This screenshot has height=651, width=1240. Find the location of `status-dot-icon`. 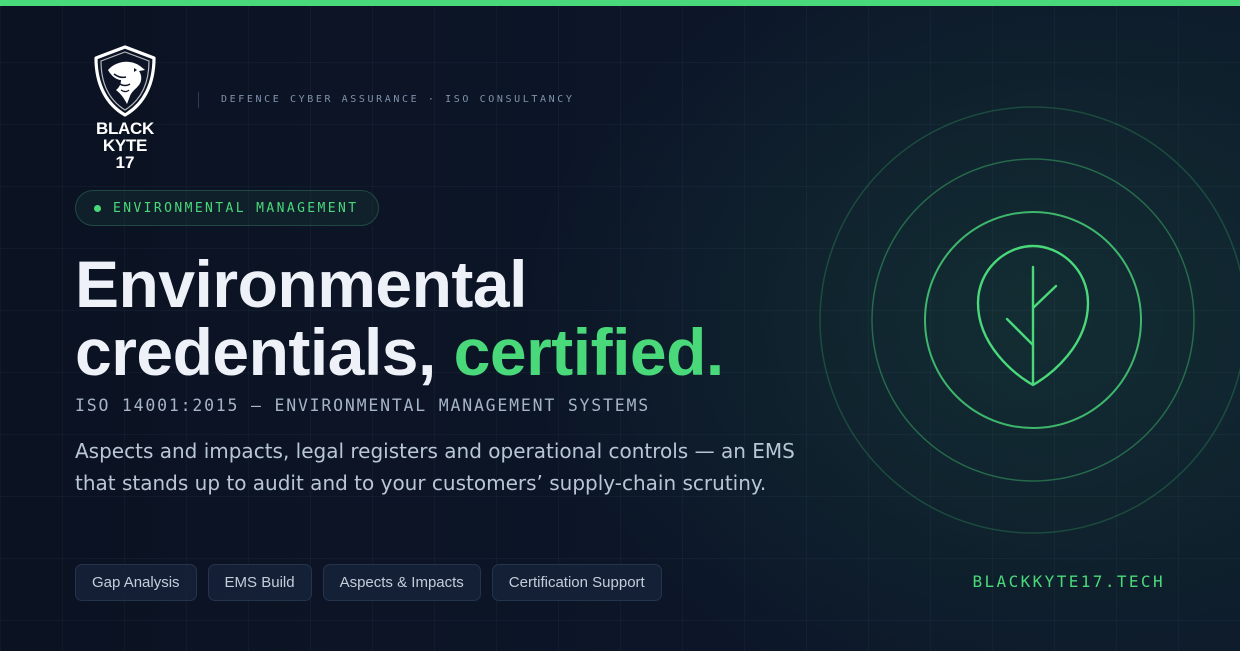

status-dot-icon is located at coordinates (97, 208).